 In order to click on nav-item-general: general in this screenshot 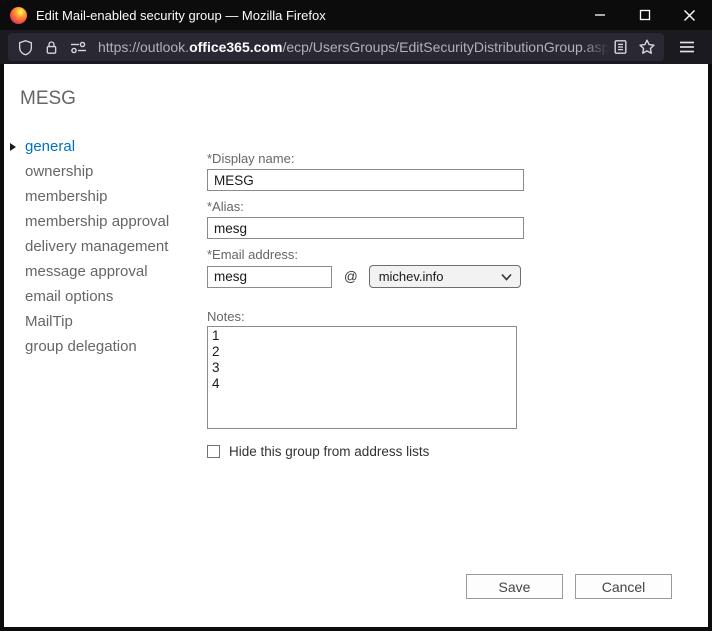, I will do `click(89, 146)`.